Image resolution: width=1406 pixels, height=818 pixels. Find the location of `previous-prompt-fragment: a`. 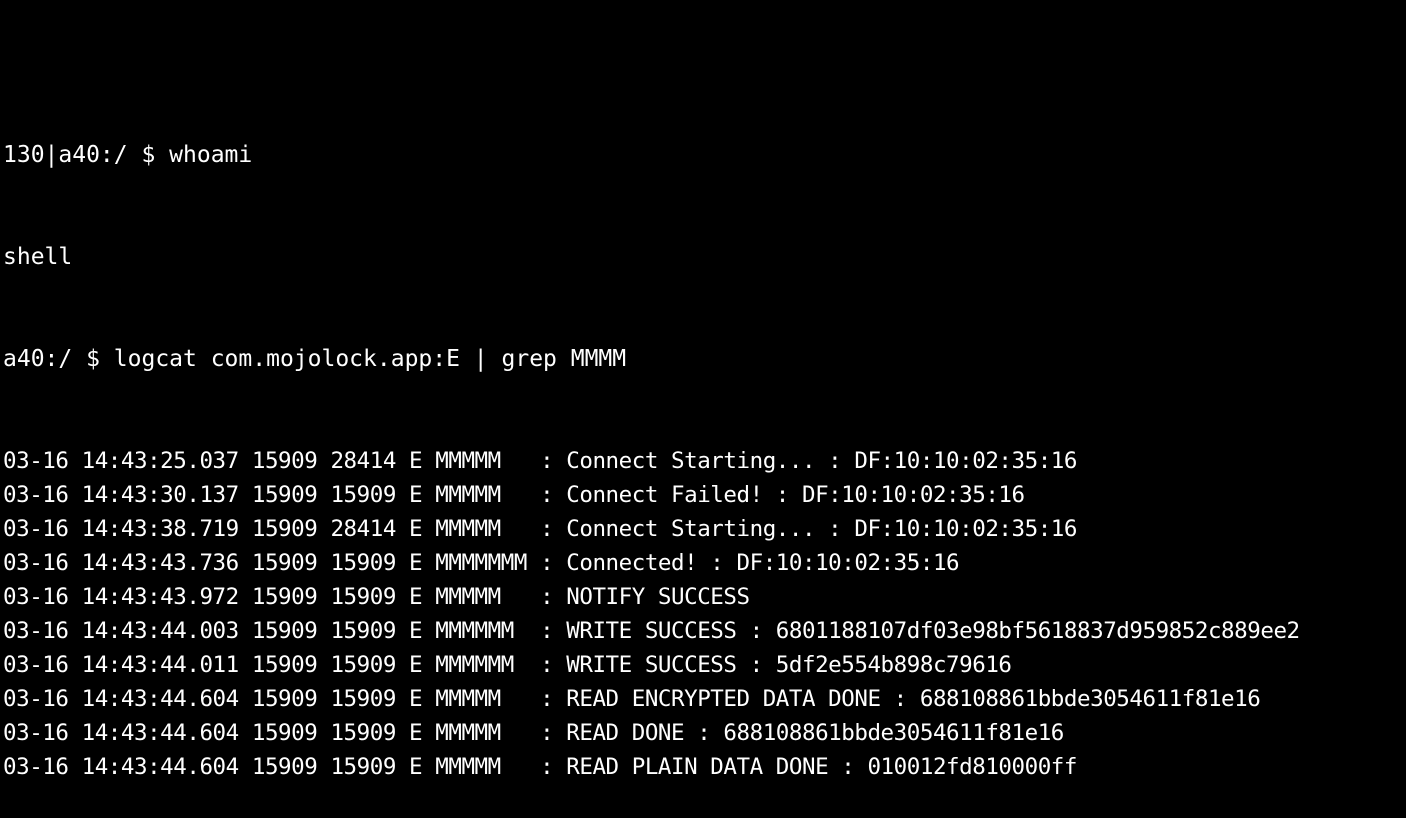

previous-prompt-fragment: a is located at coordinates (704, 65).